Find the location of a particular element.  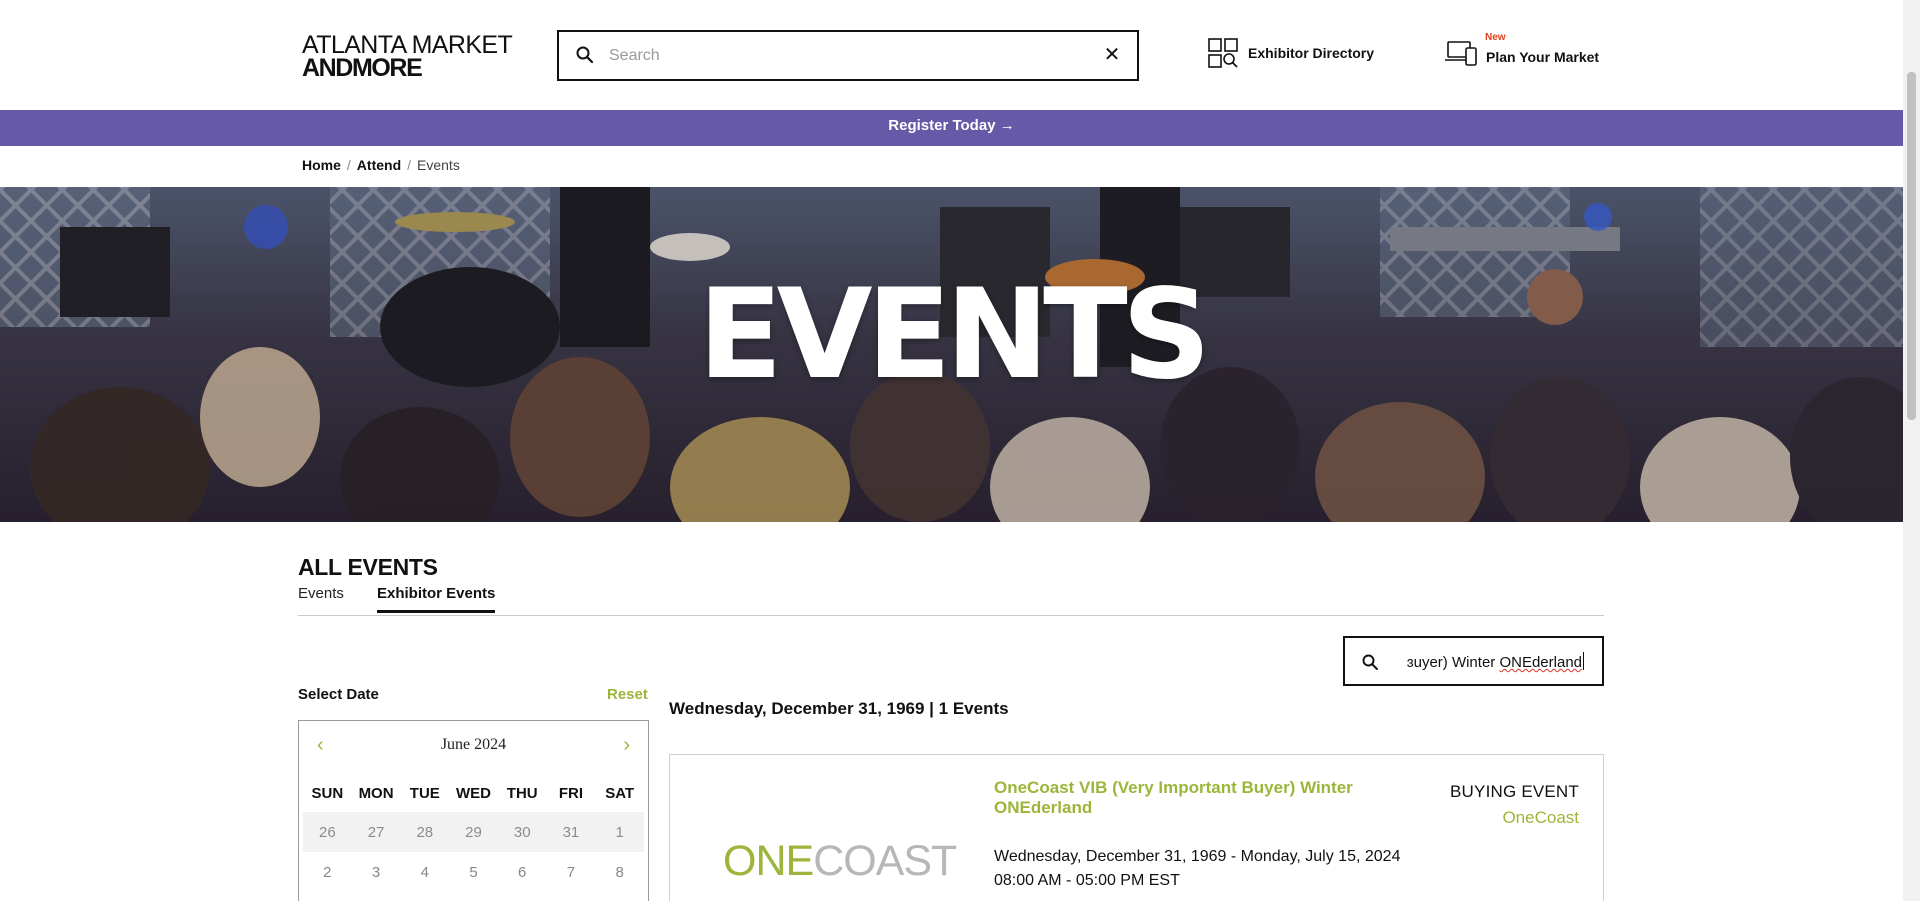

reset-button: Reset is located at coordinates (627, 694).